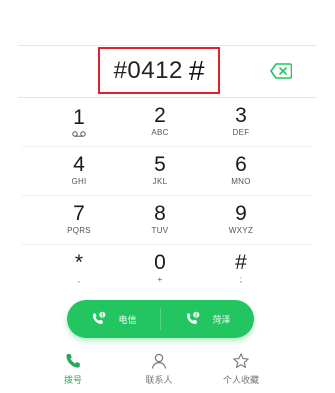 The height and width of the screenshot is (393, 335). What do you see at coordinates (167, 45) in the screenshot?
I see `divider` at bounding box center [167, 45].